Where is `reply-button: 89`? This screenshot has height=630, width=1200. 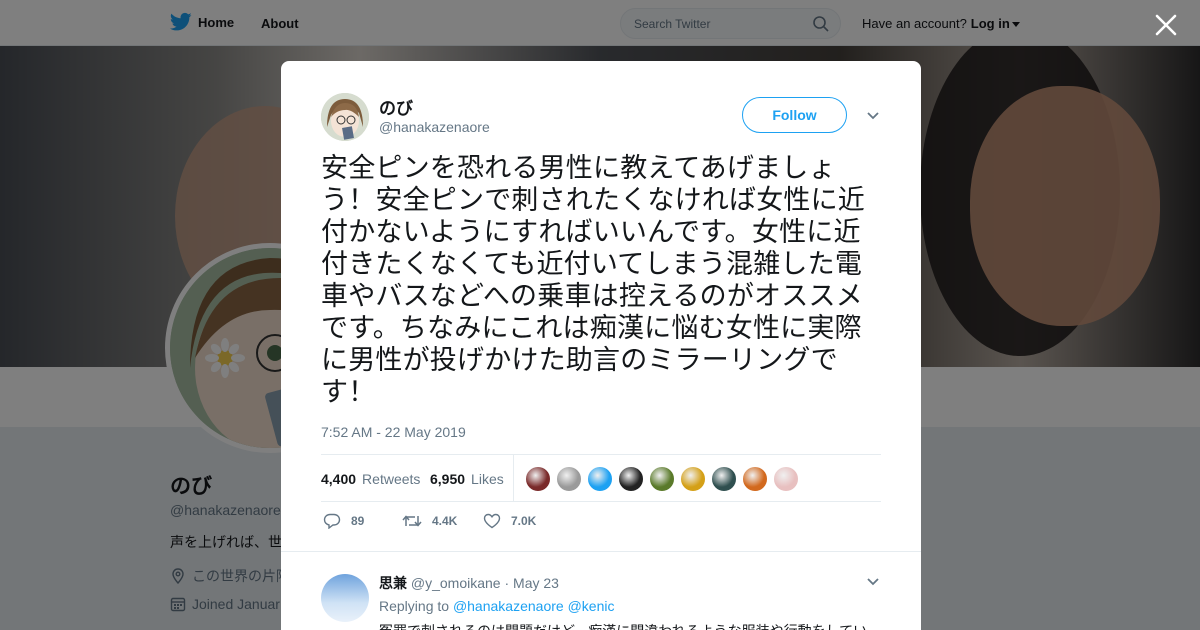
reply-button: 89 is located at coordinates (343, 521).